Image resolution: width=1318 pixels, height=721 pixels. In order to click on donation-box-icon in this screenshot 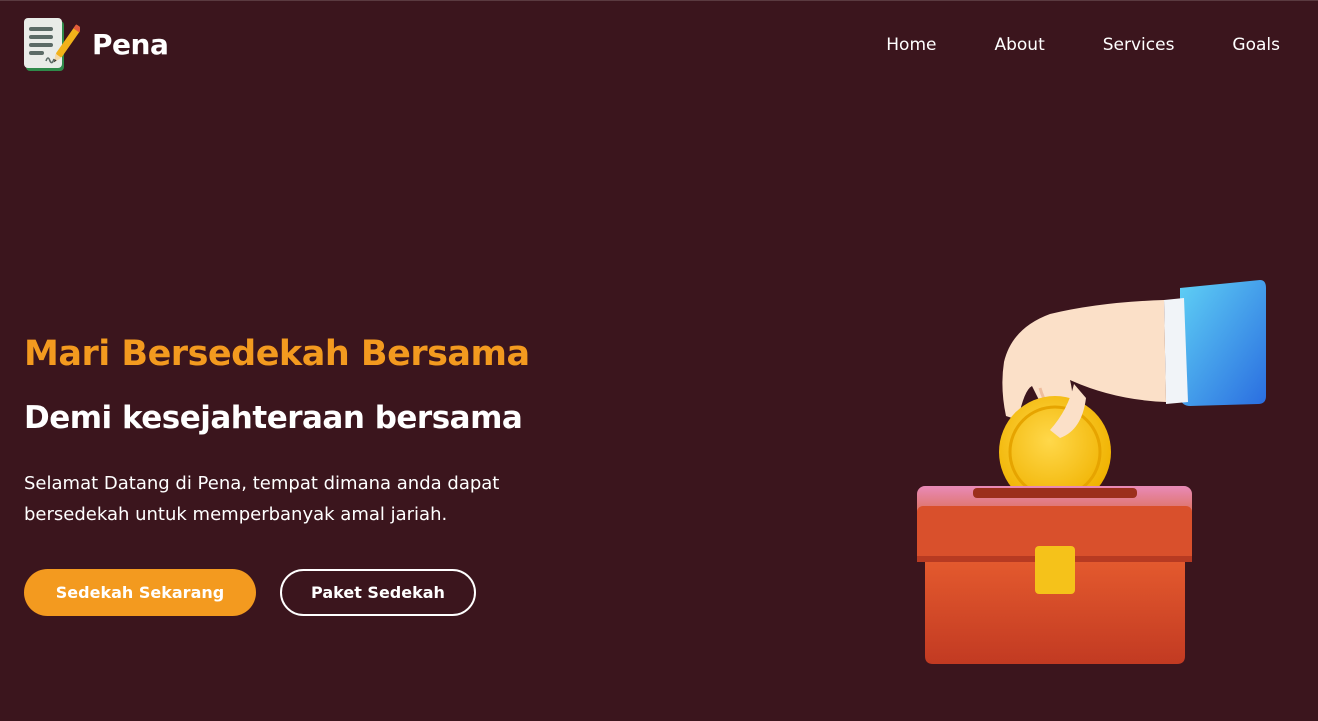, I will do `click(1091, 472)`.